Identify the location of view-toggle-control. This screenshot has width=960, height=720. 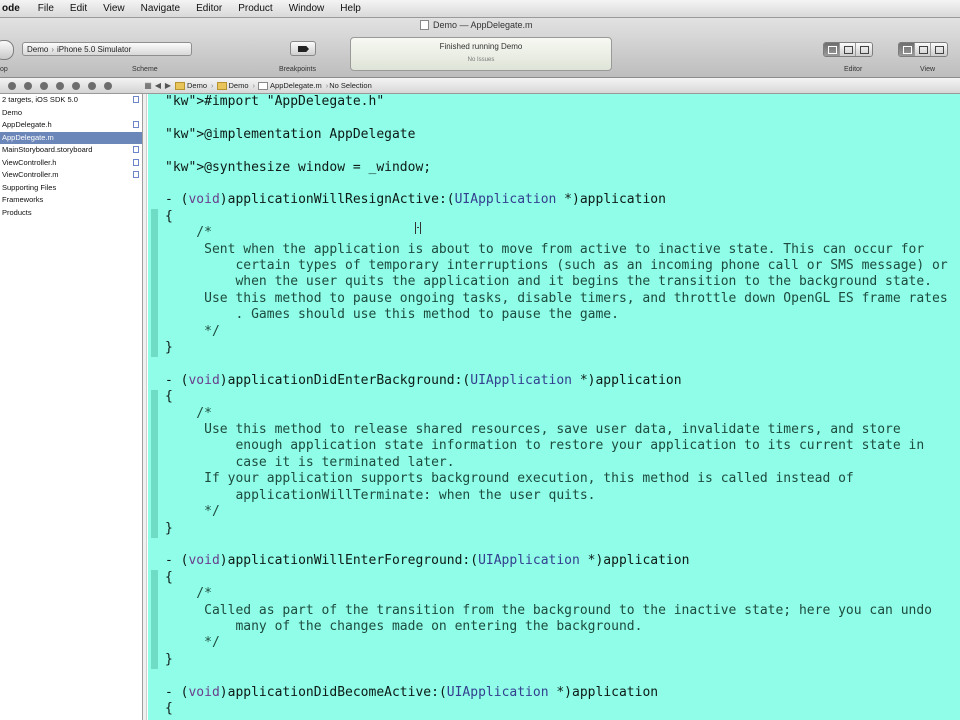
(923, 49).